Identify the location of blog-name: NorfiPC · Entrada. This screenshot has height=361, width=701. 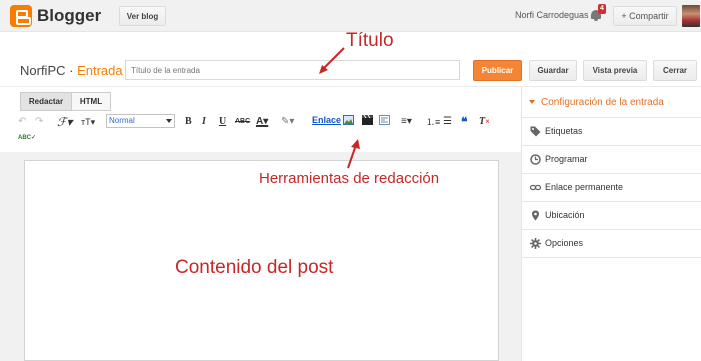
(71, 70).